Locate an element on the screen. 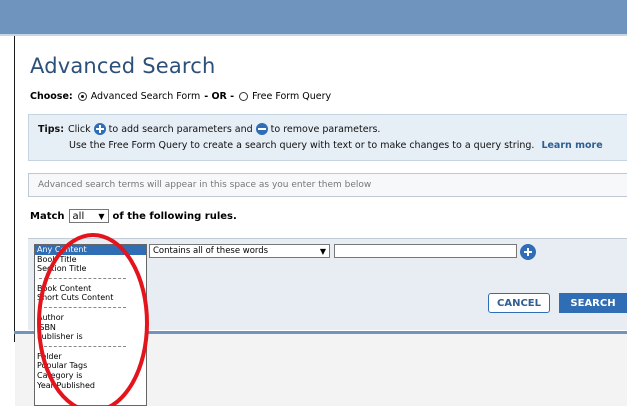 The width and height of the screenshot is (627, 406). field-option-short-cuts-content: Short Cuts Content is located at coordinates (90, 298).